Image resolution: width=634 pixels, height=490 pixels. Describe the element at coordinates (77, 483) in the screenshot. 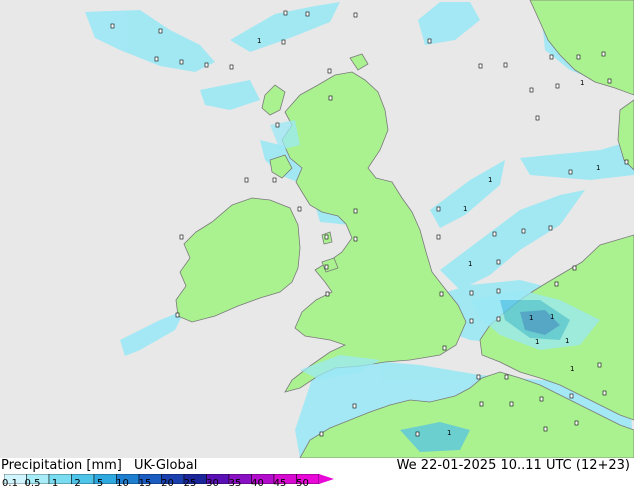

I see `legend-tick-label: 2` at that location.